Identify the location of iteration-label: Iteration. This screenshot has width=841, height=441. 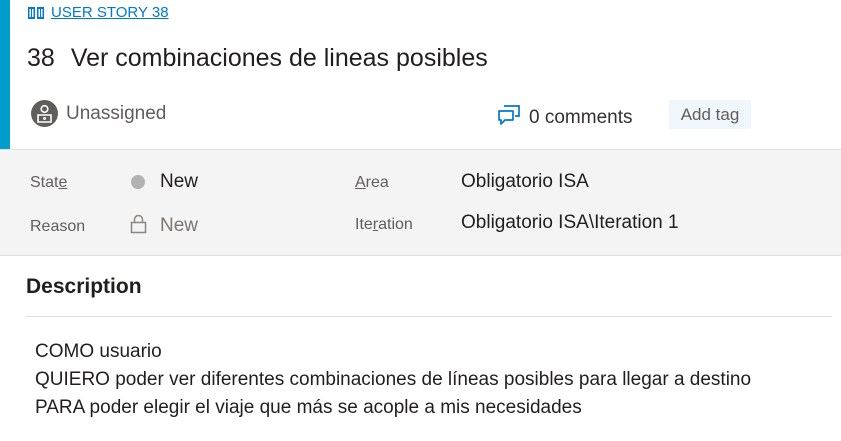
(384, 224).